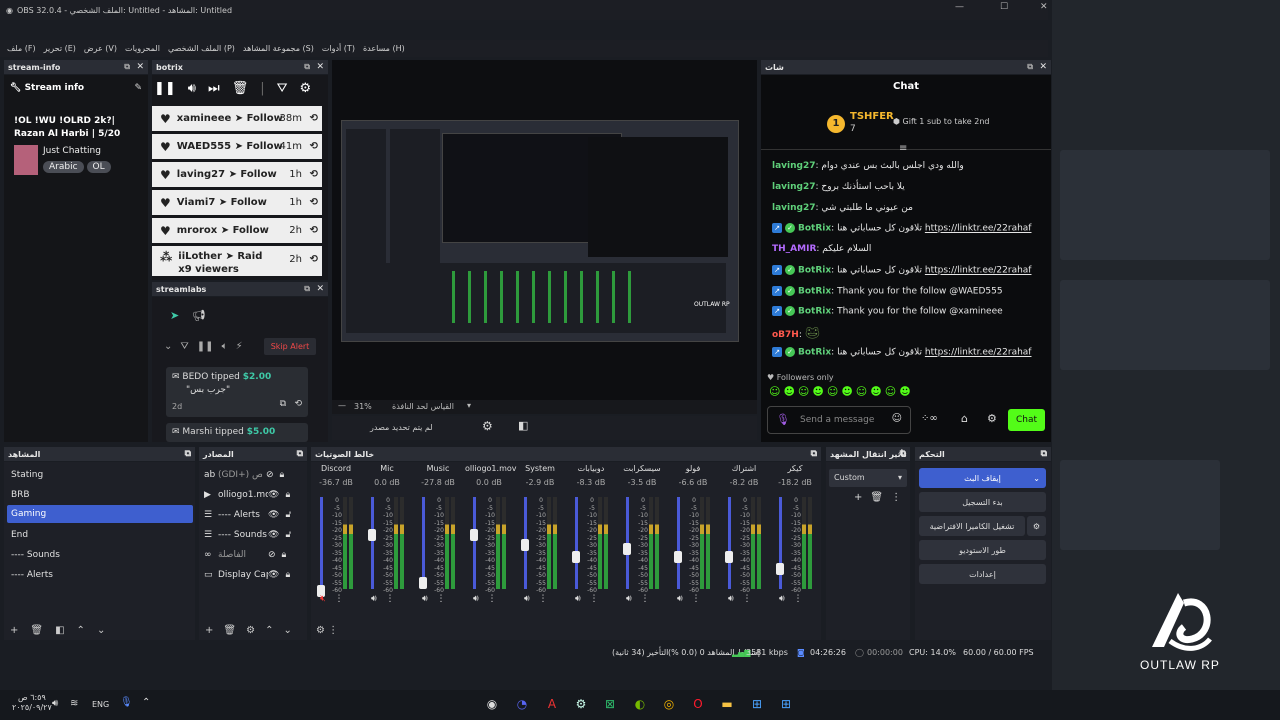  I want to click on menu-profile: الملف الشخصي (P), so click(201, 48).